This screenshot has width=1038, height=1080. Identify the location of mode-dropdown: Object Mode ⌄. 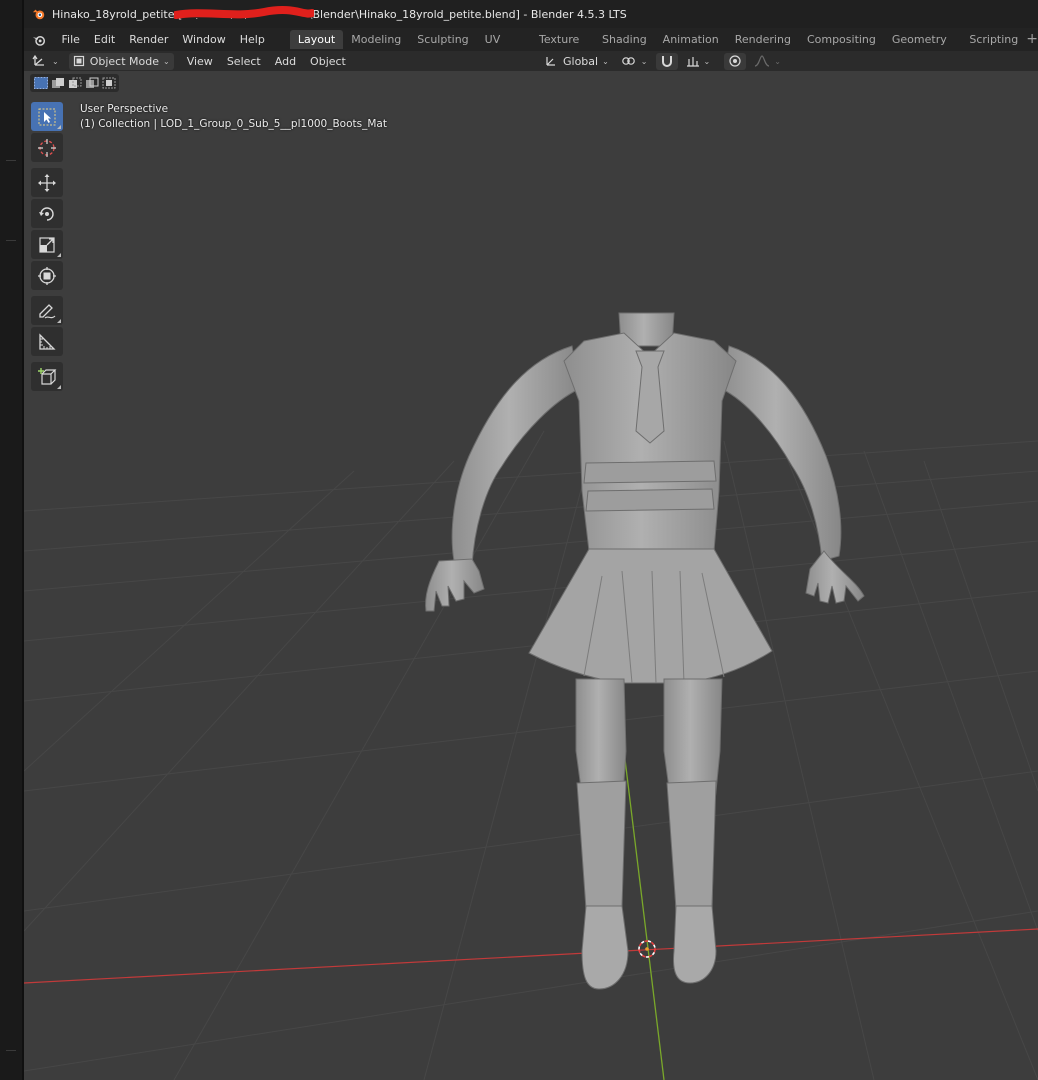
(121, 61).